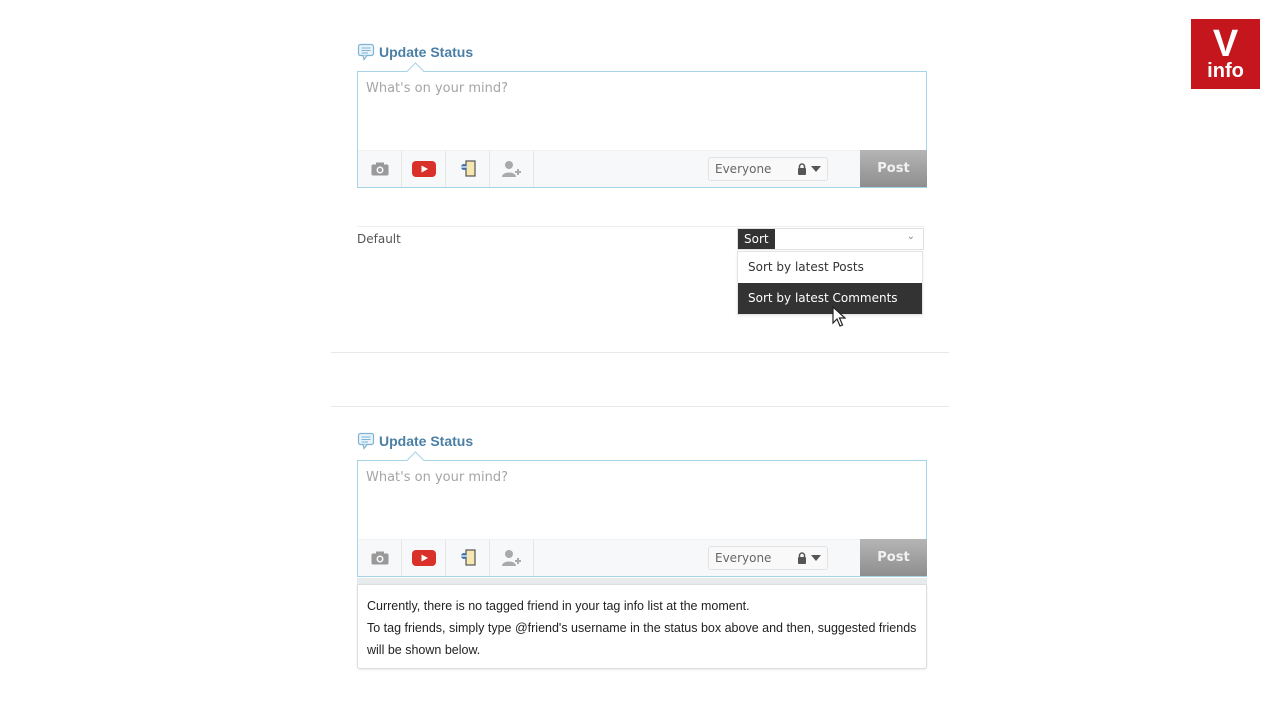 The height and width of the screenshot is (720, 1280). What do you see at coordinates (910, 236) in the screenshot?
I see `chevron-down-icon: ⌄` at bounding box center [910, 236].